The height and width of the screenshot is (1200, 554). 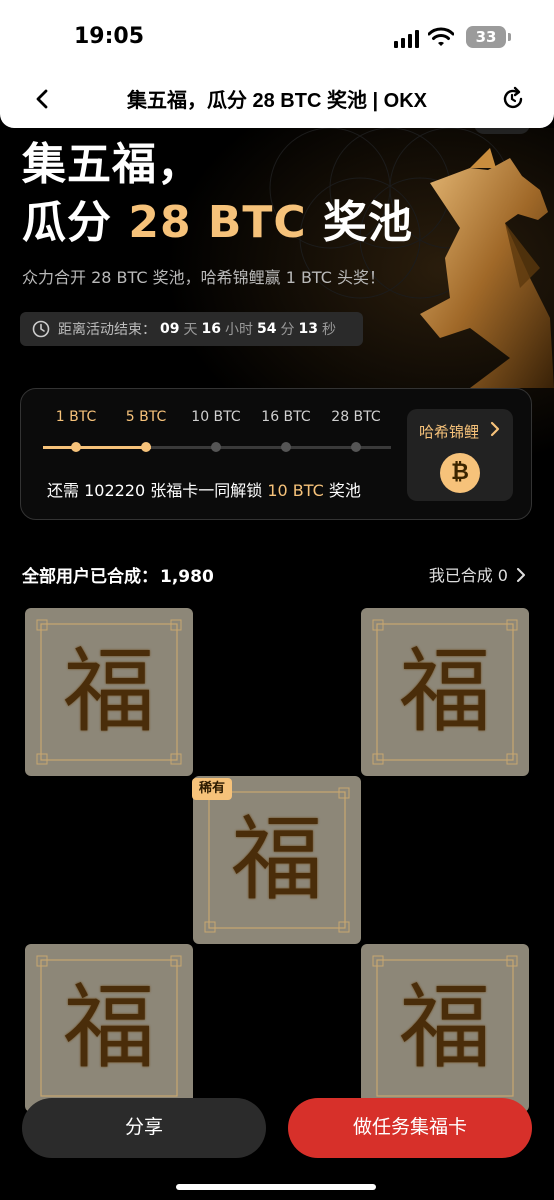 I want to click on hash-koi-button: 哈希锦鲤 ₿, so click(x=460, y=455).